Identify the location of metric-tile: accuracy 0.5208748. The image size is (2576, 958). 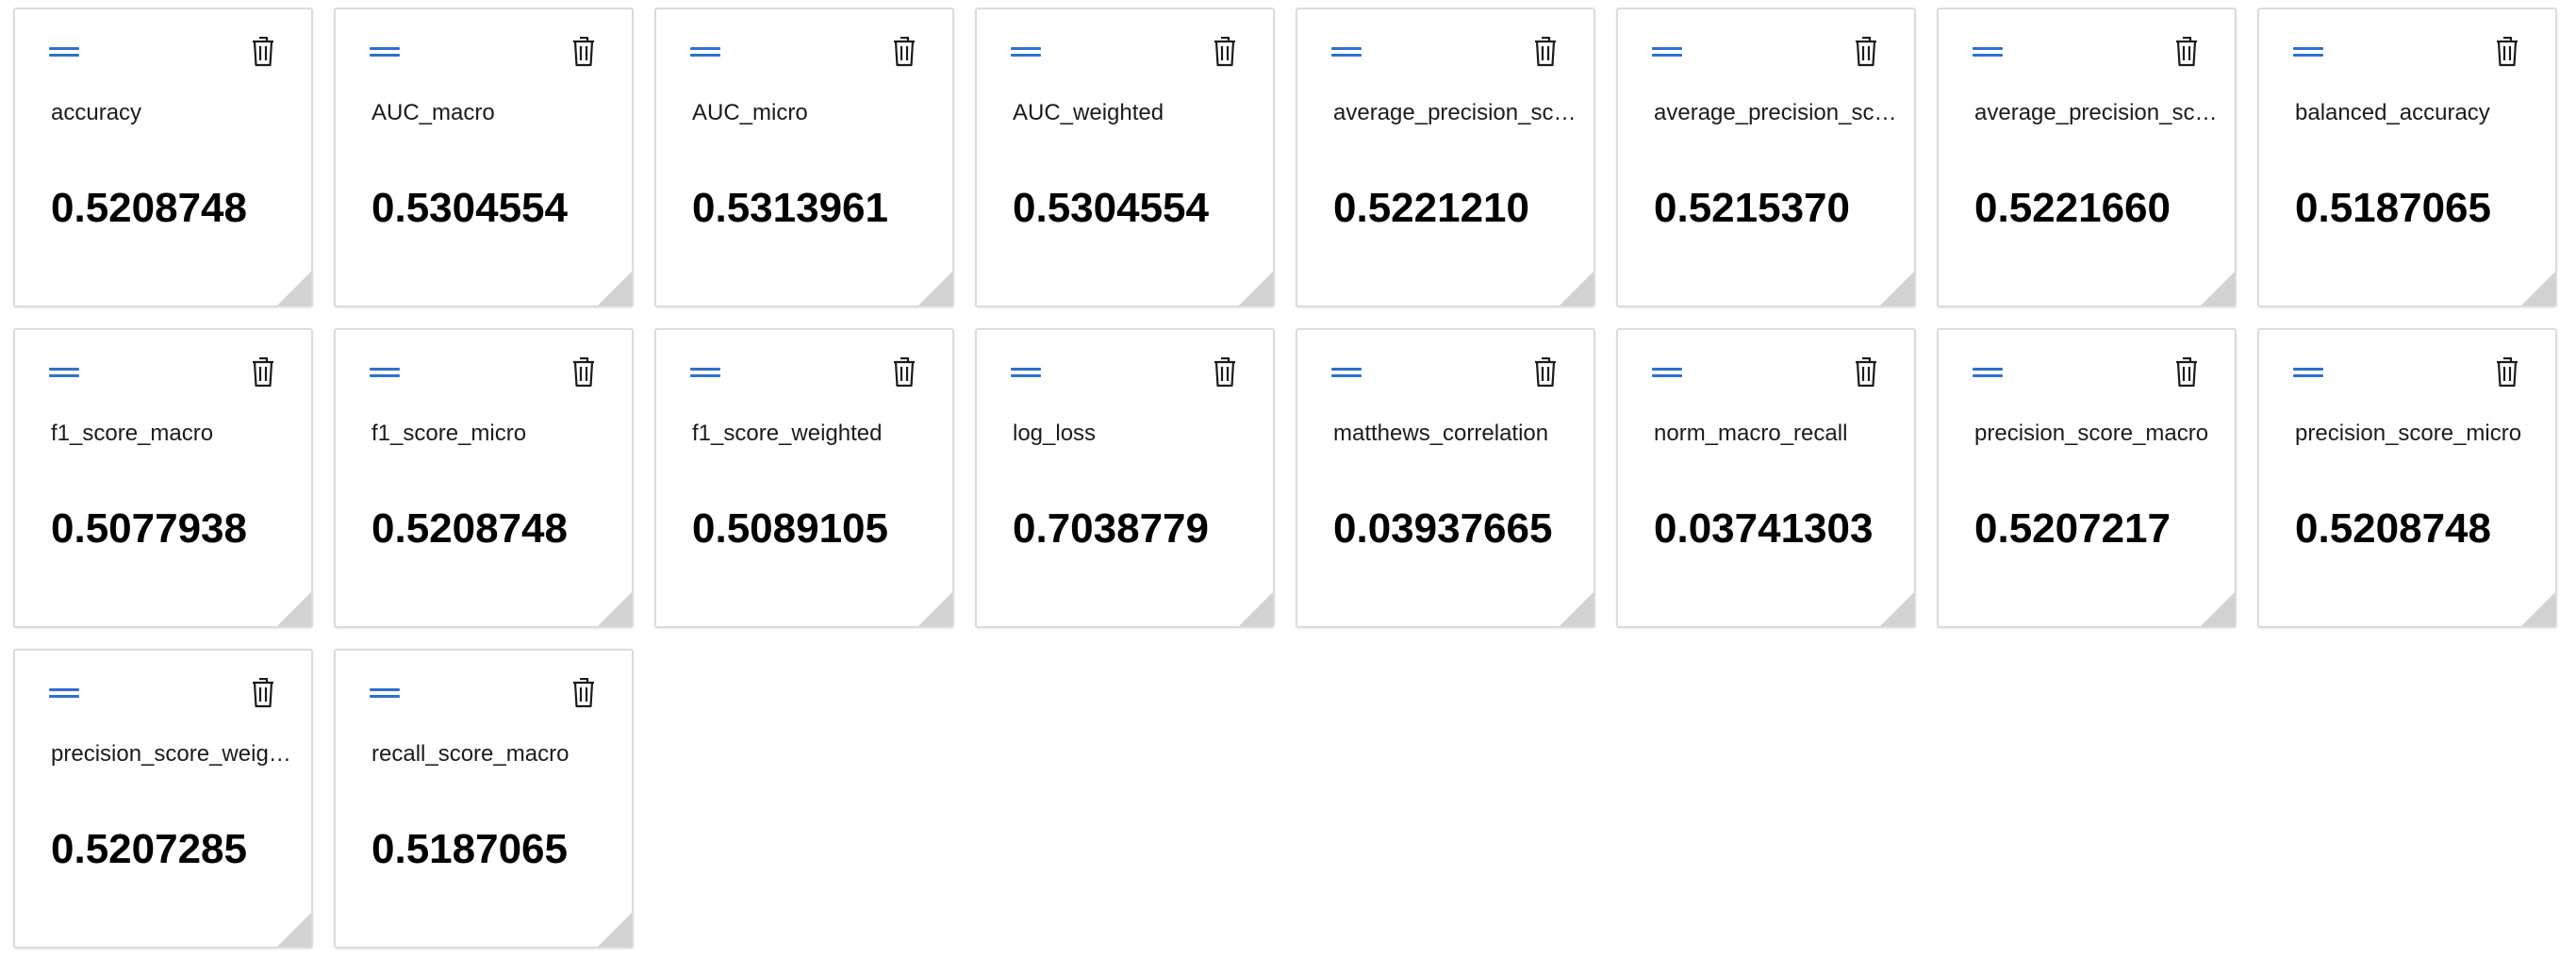
(163, 157).